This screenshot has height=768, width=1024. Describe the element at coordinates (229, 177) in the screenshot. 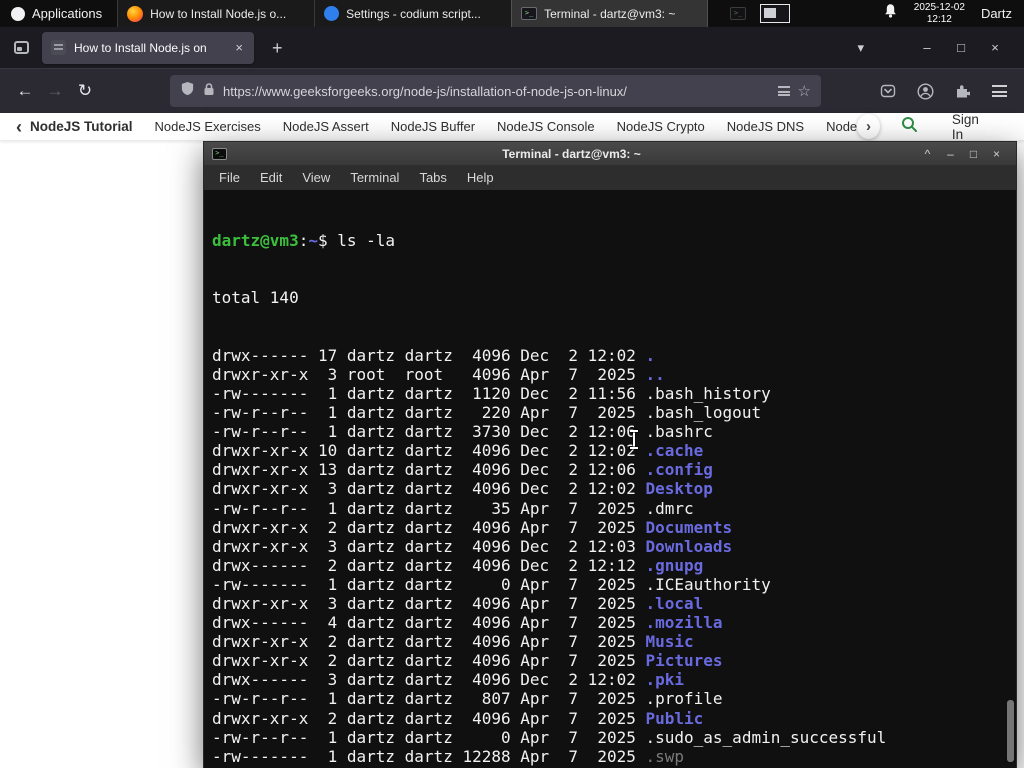

I see `menu-file: File` at that location.